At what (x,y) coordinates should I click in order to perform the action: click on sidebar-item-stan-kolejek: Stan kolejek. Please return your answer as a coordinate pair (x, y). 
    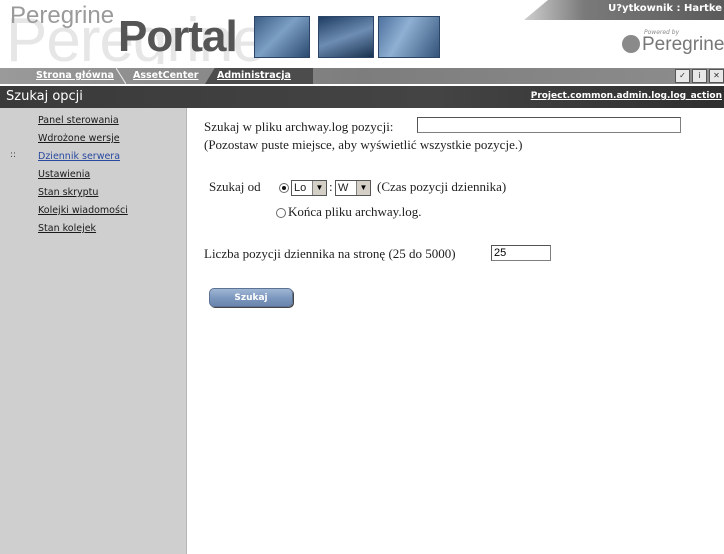
    Looking at the image, I should click on (93, 229).